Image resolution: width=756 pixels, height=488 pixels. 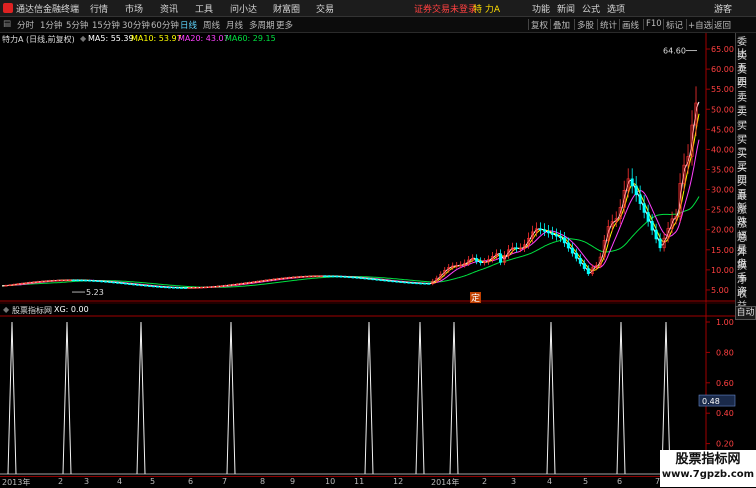 I want to click on btn-multi-stock: 多股, so click(x=585, y=25).